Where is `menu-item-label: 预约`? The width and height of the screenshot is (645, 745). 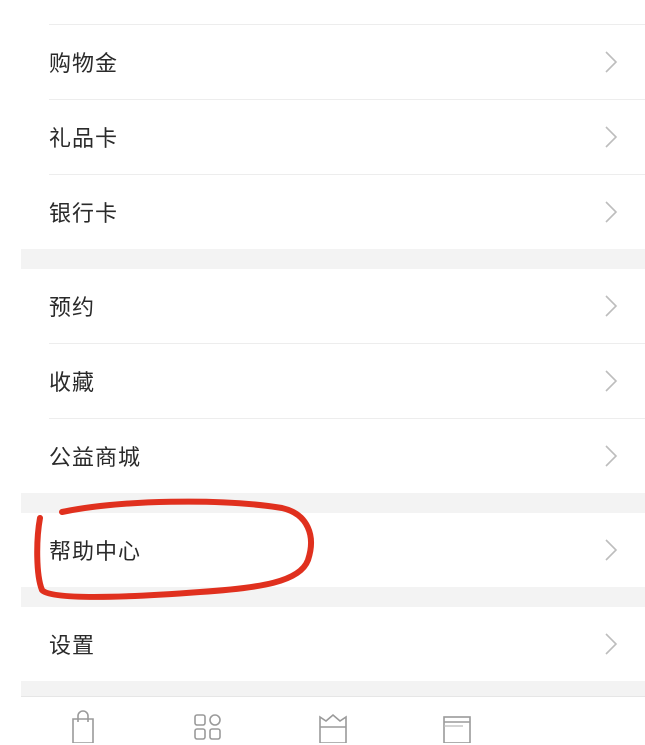
menu-item-label: 预约 is located at coordinates (72, 308).